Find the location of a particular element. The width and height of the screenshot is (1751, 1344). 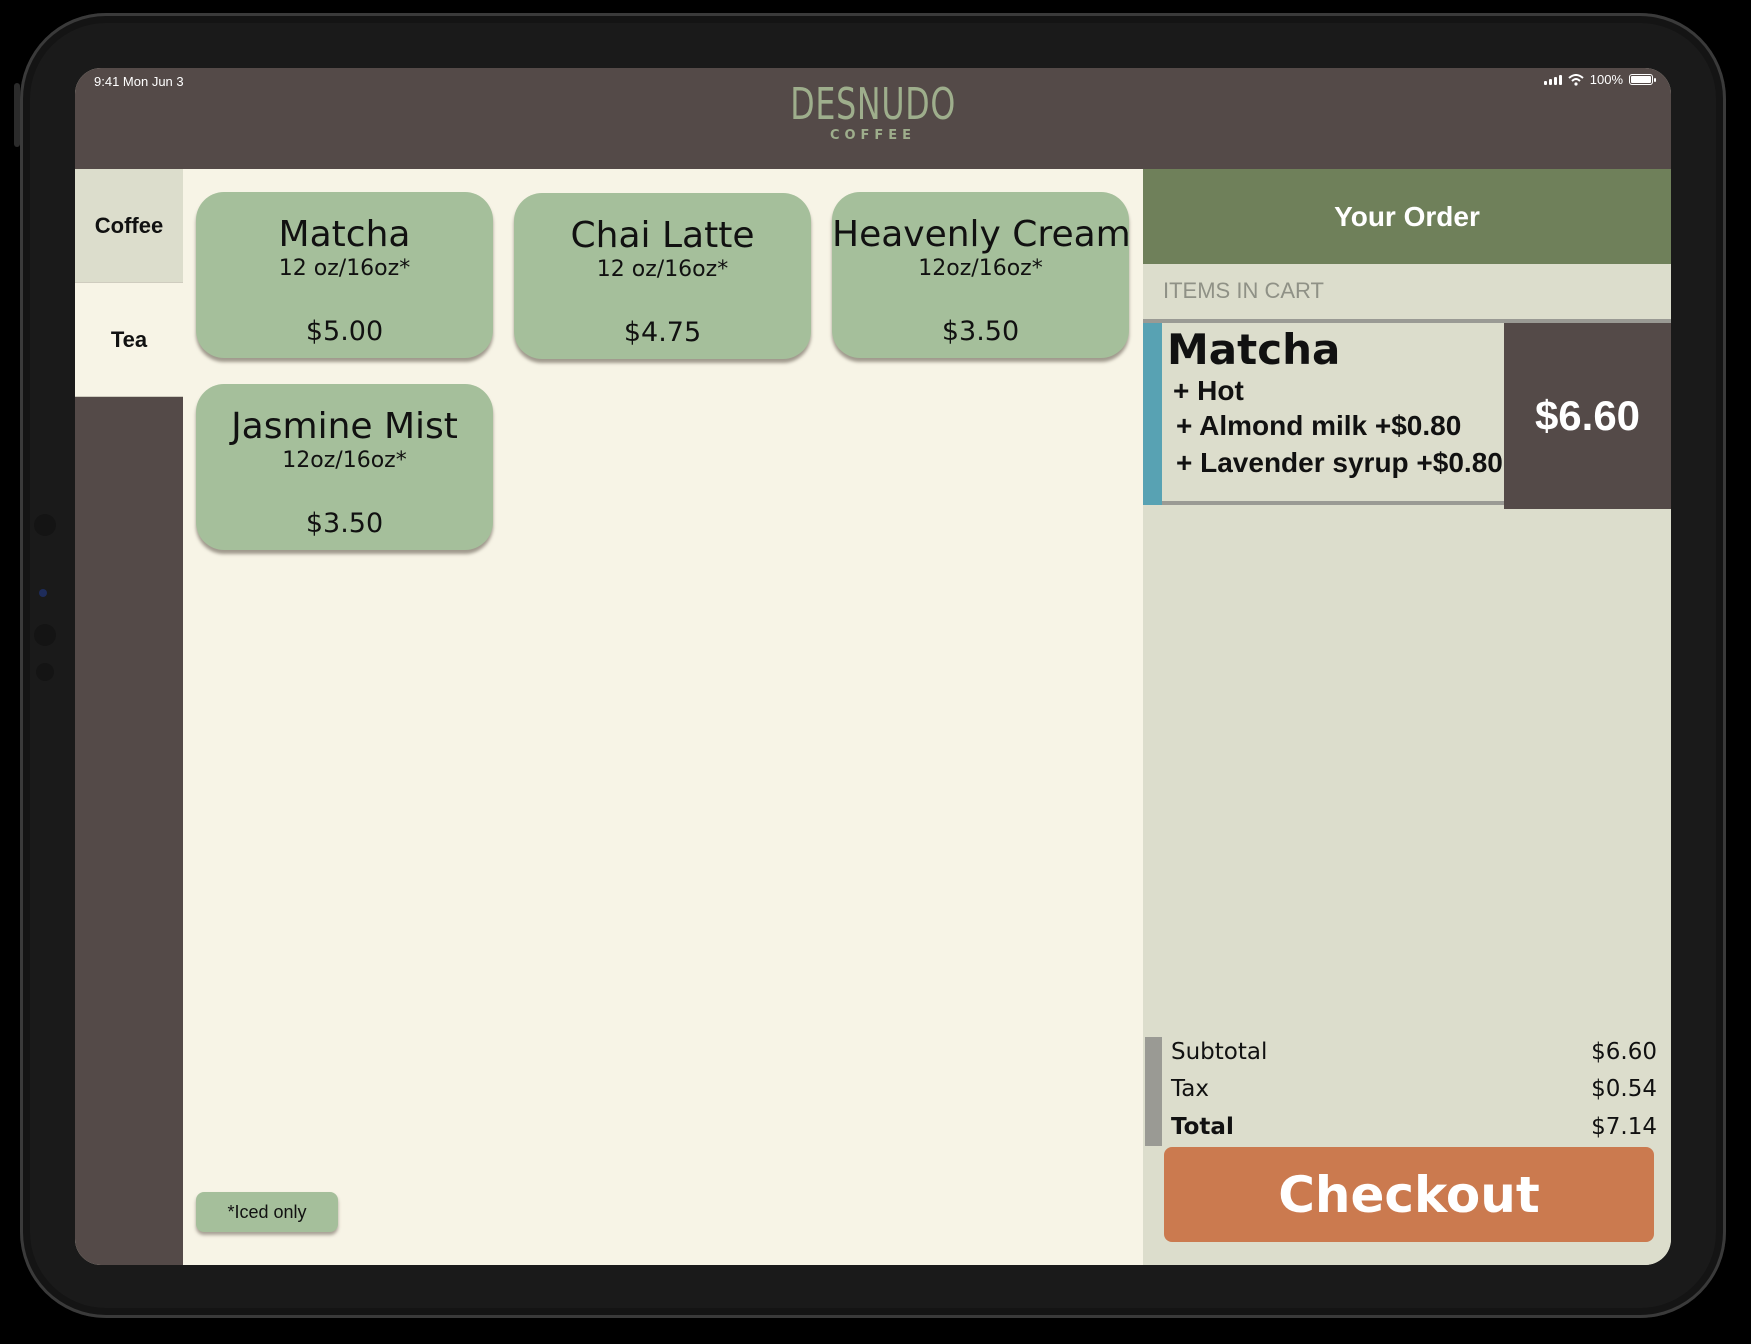

menu-item-price: $5.00 is located at coordinates (344, 331).